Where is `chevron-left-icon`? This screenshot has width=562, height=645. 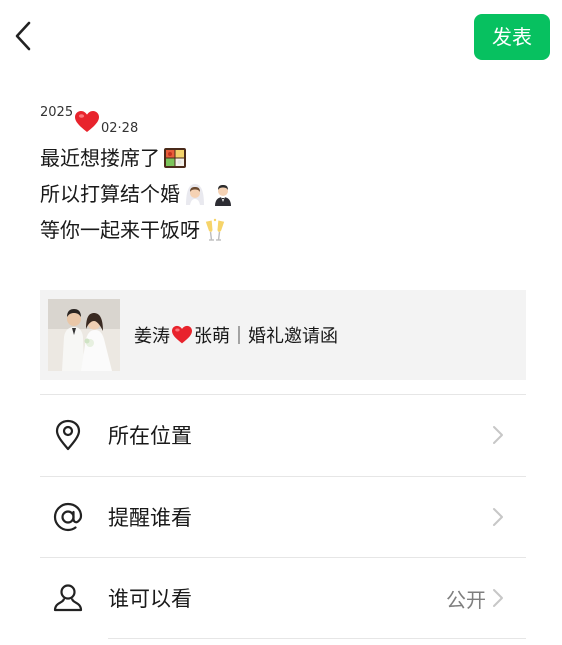 chevron-left-icon is located at coordinates (23, 38).